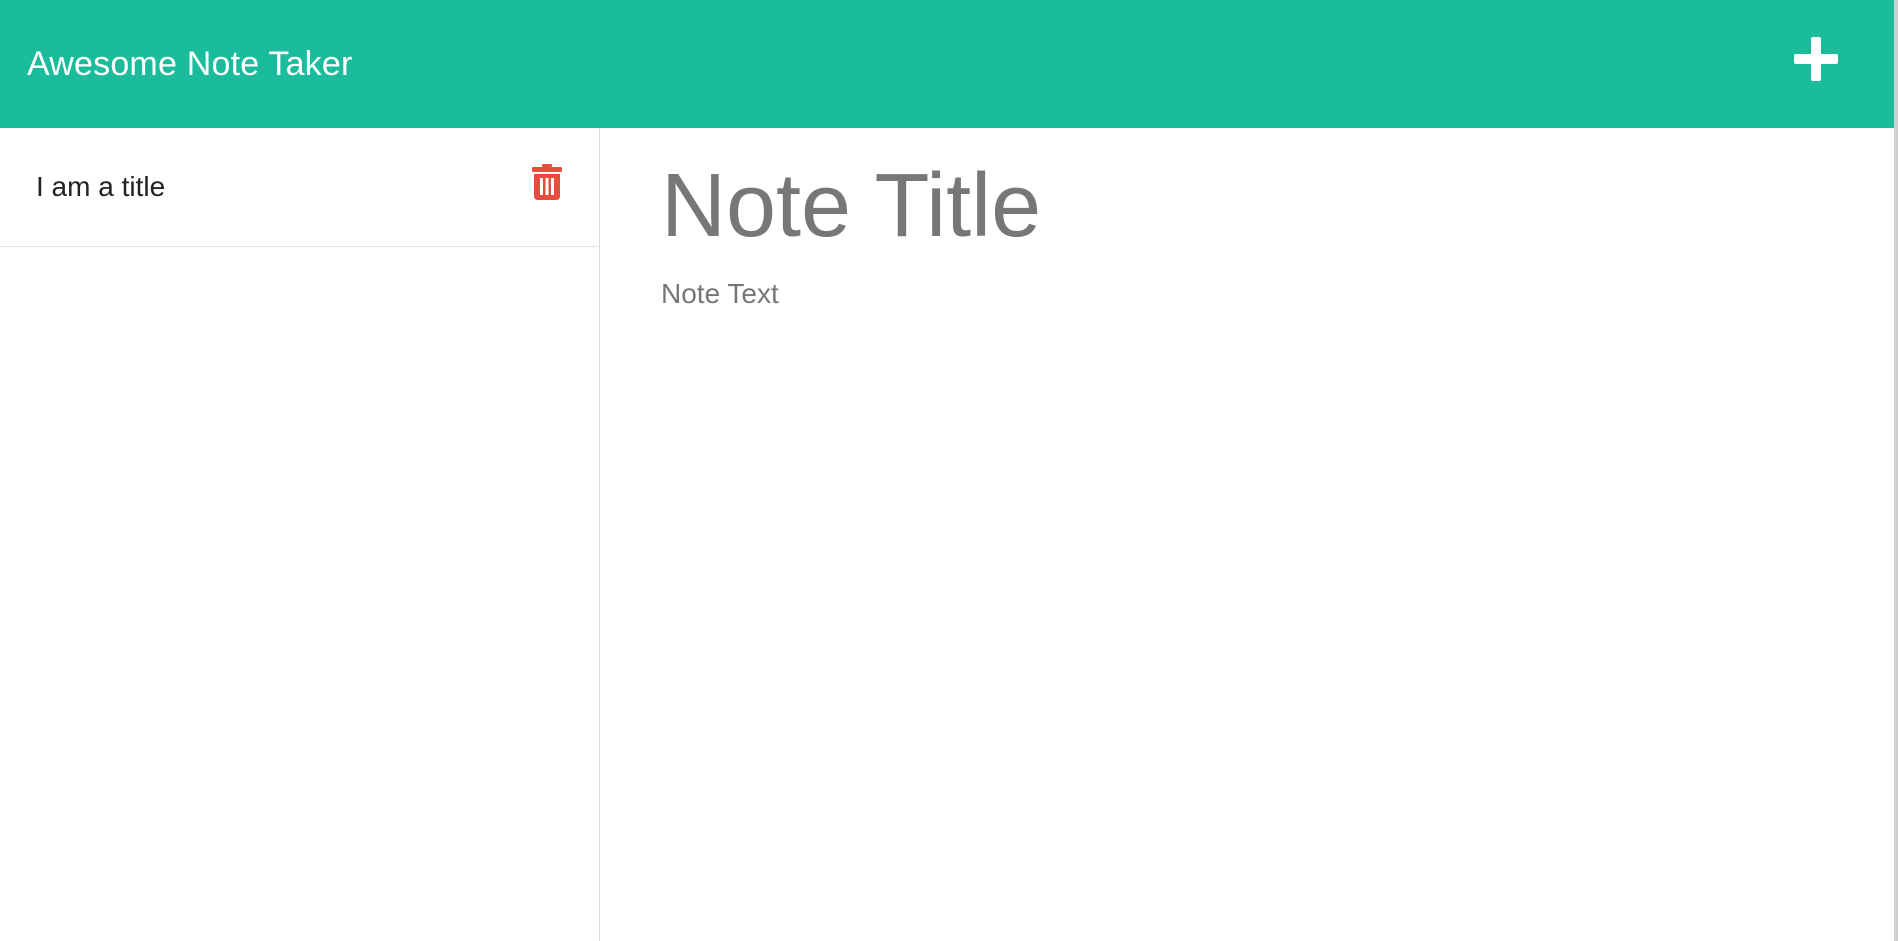  What do you see at coordinates (100, 187) in the screenshot?
I see `note-item-title: I am a title` at bounding box center [100, 187].